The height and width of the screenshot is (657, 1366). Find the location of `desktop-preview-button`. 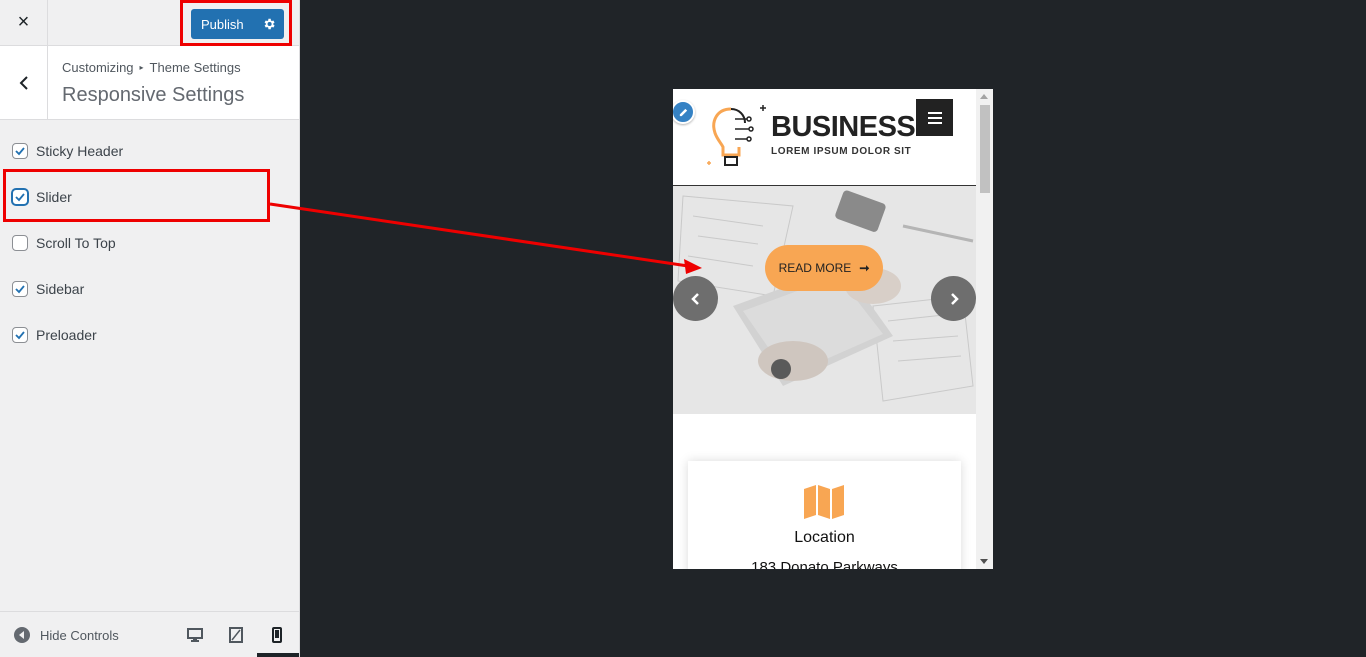

desktop-preview-button is located at coordinates (195, 634).